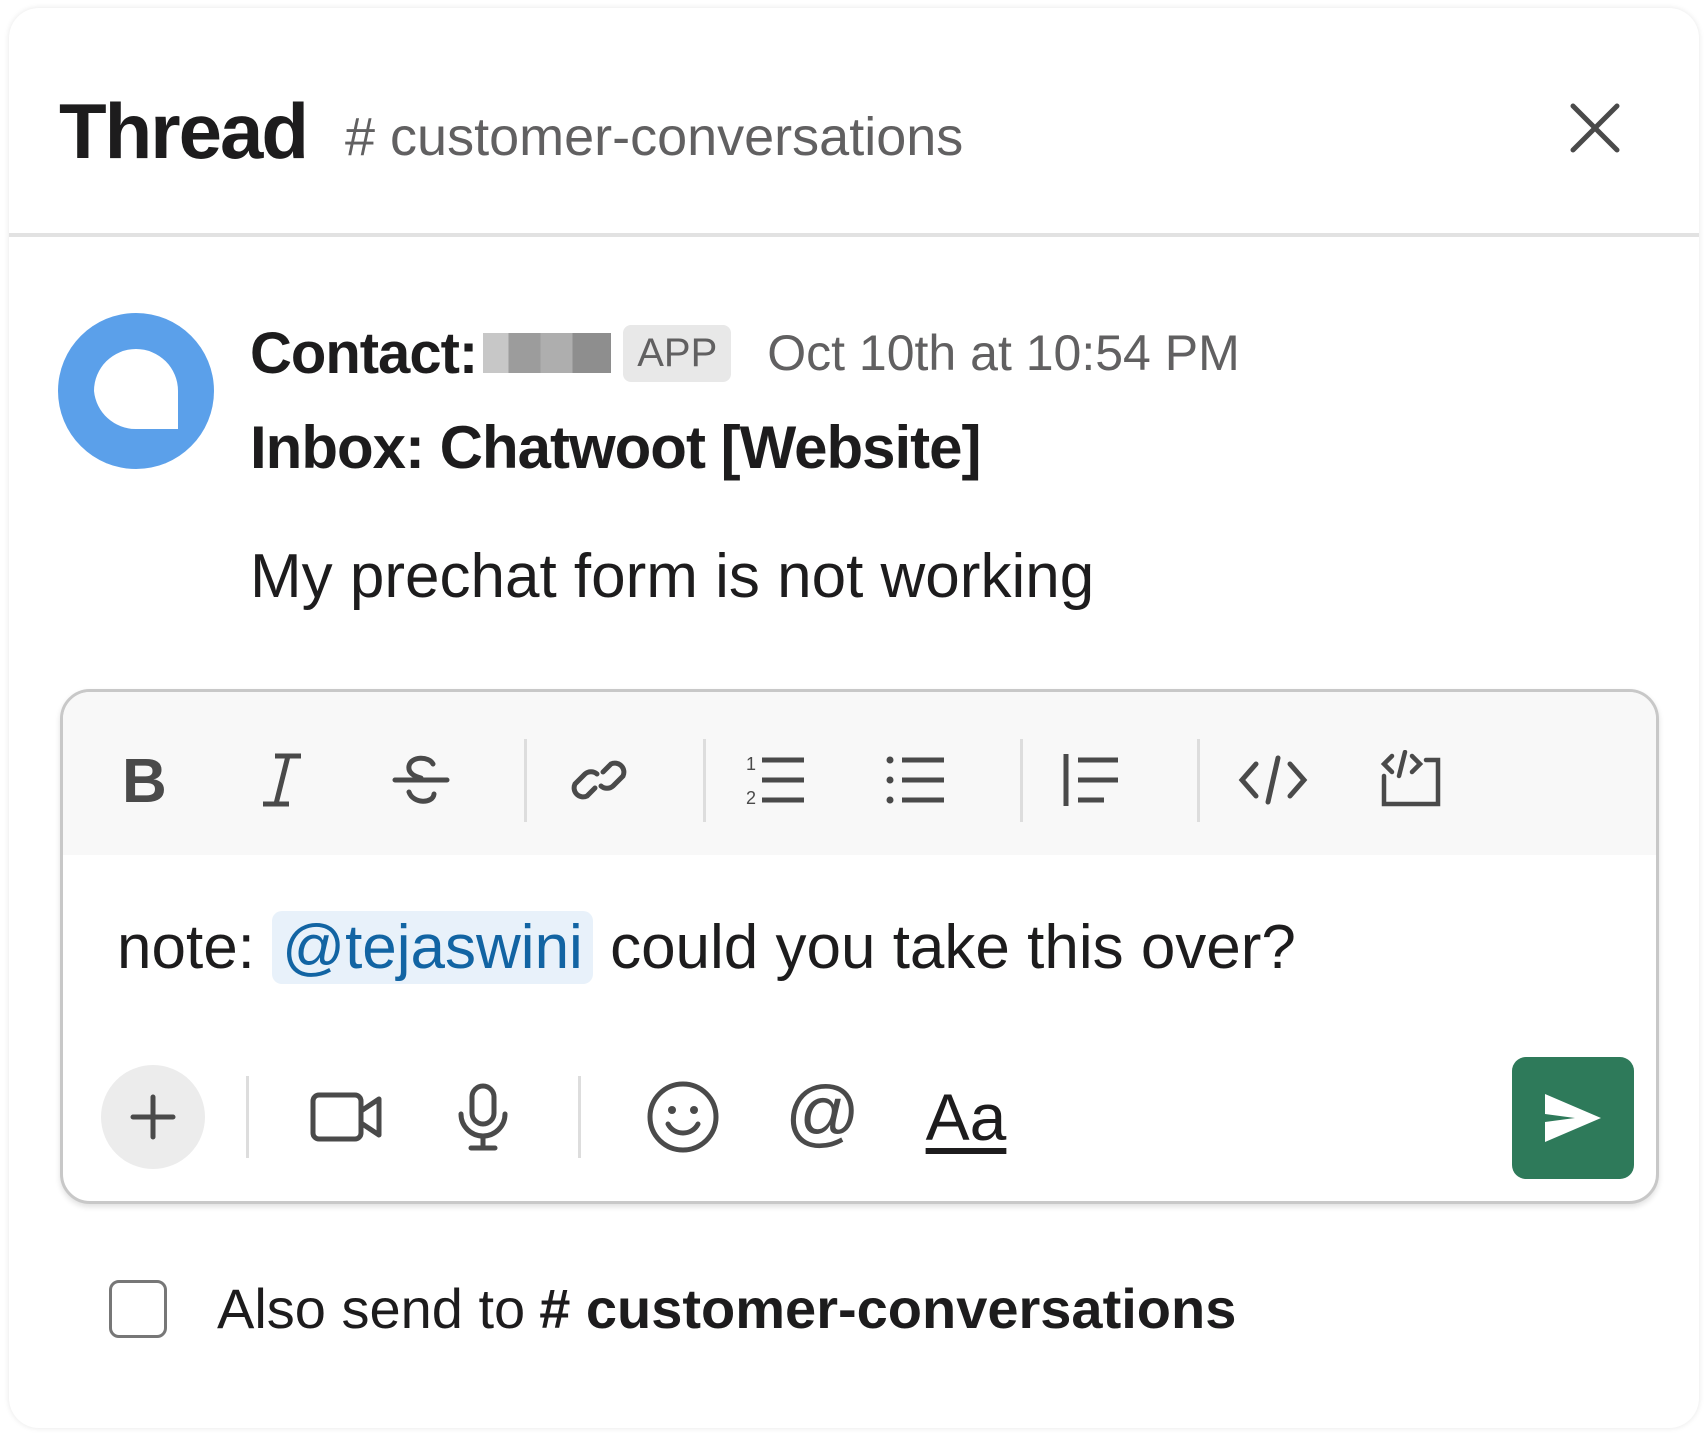 This screenshot has height=1436, width=1708. I want to click on contact-label: Contact:, so click(364, 353).